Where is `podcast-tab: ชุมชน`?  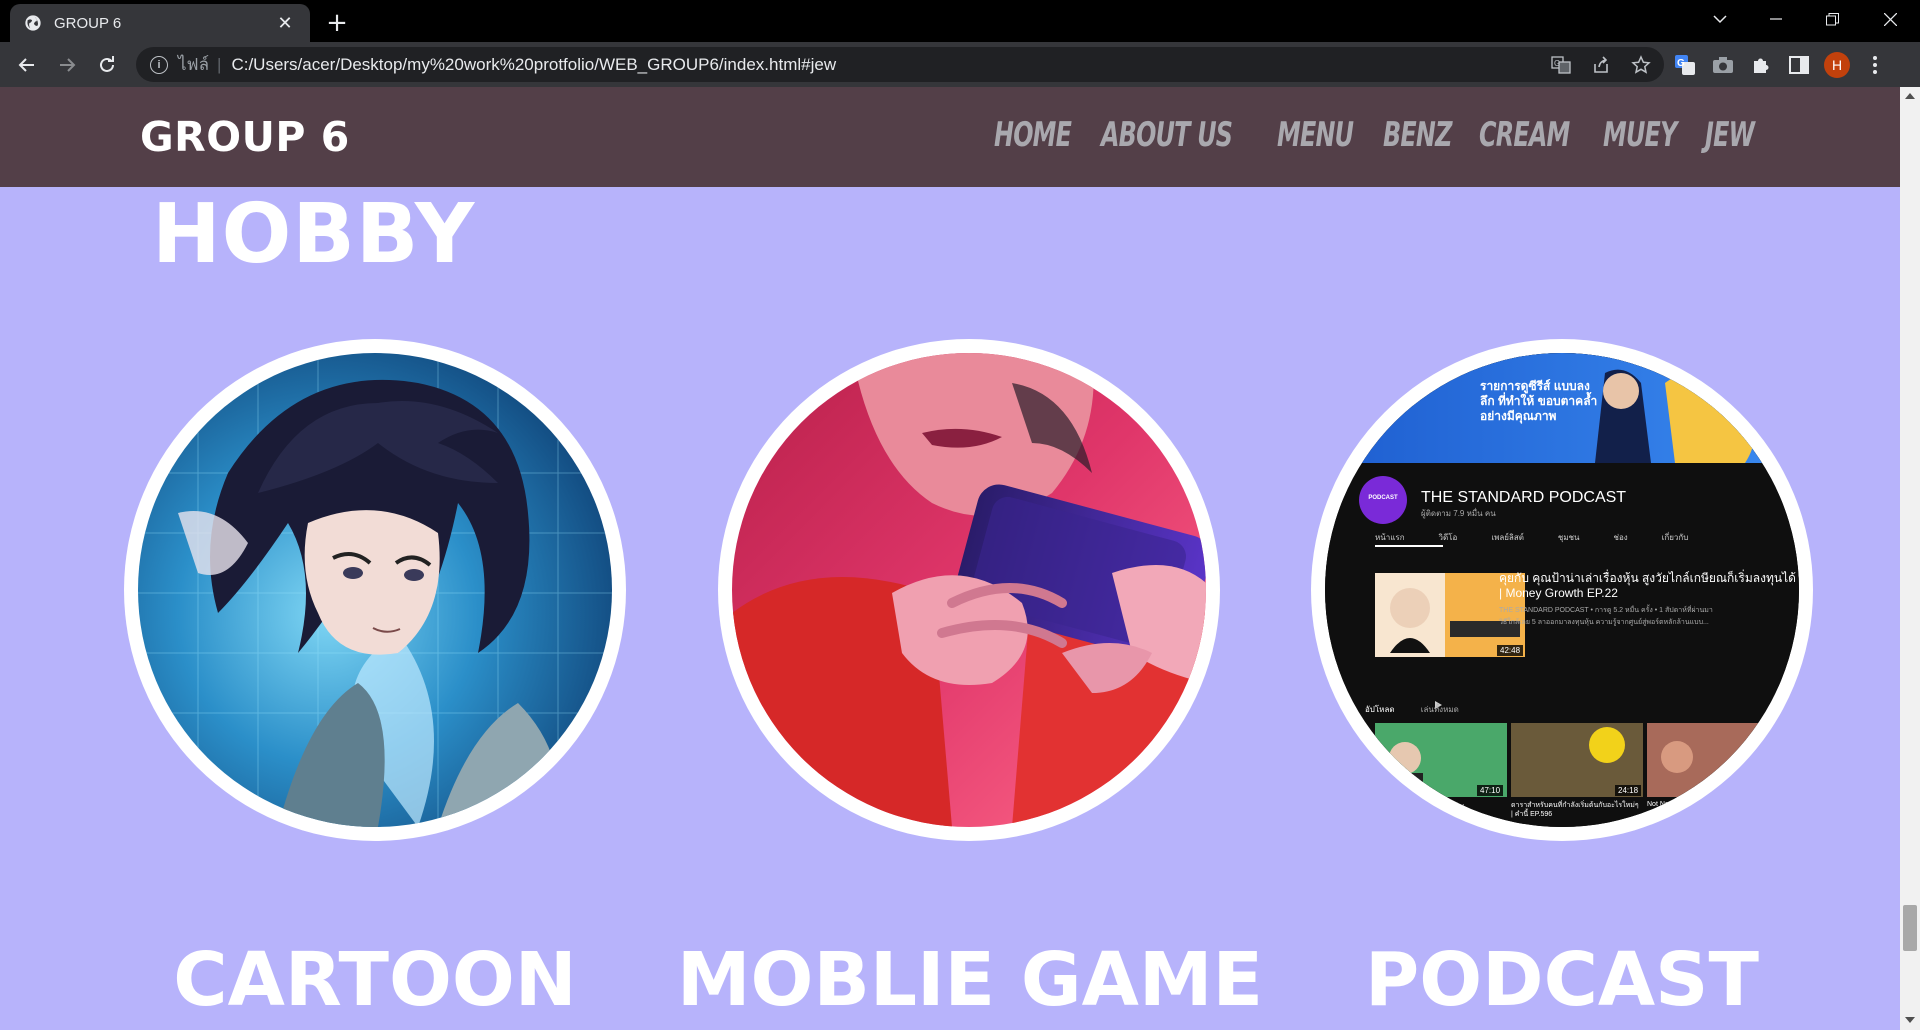 podcast-tab: ชุมชน is located at coordinates (1568, 537).